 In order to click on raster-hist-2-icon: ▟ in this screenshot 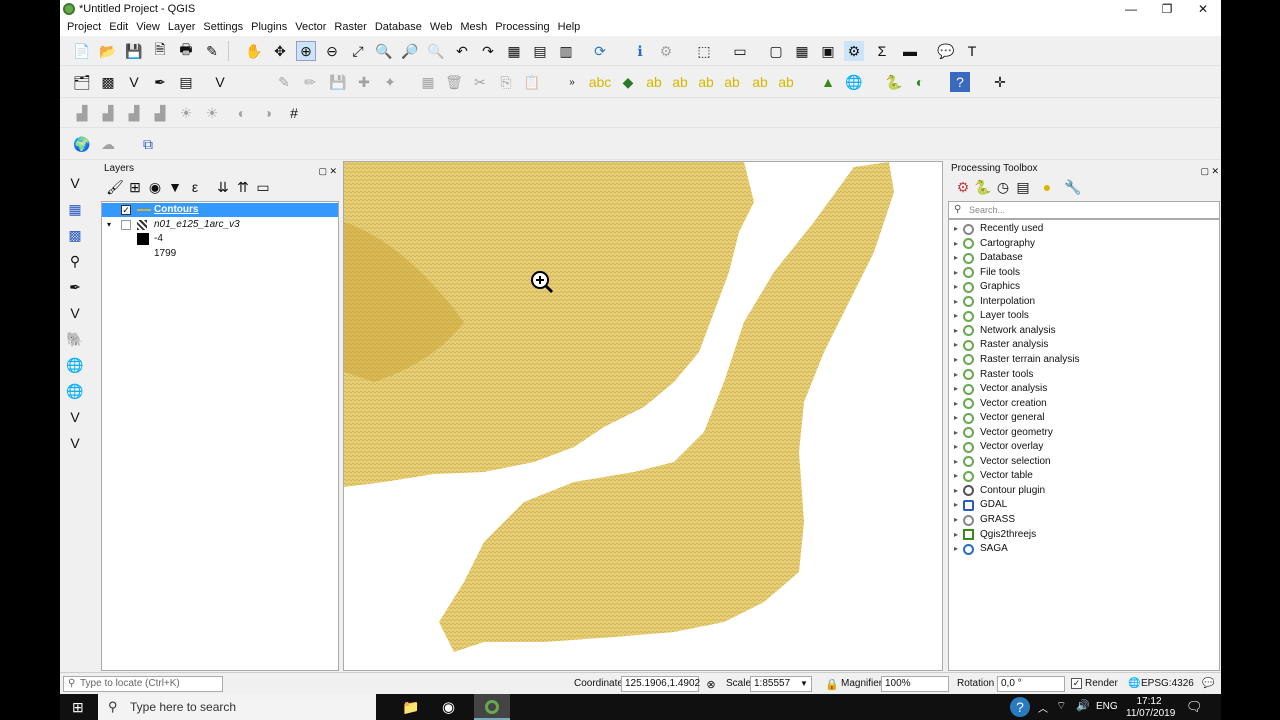, I will do `click(108, 113)`.